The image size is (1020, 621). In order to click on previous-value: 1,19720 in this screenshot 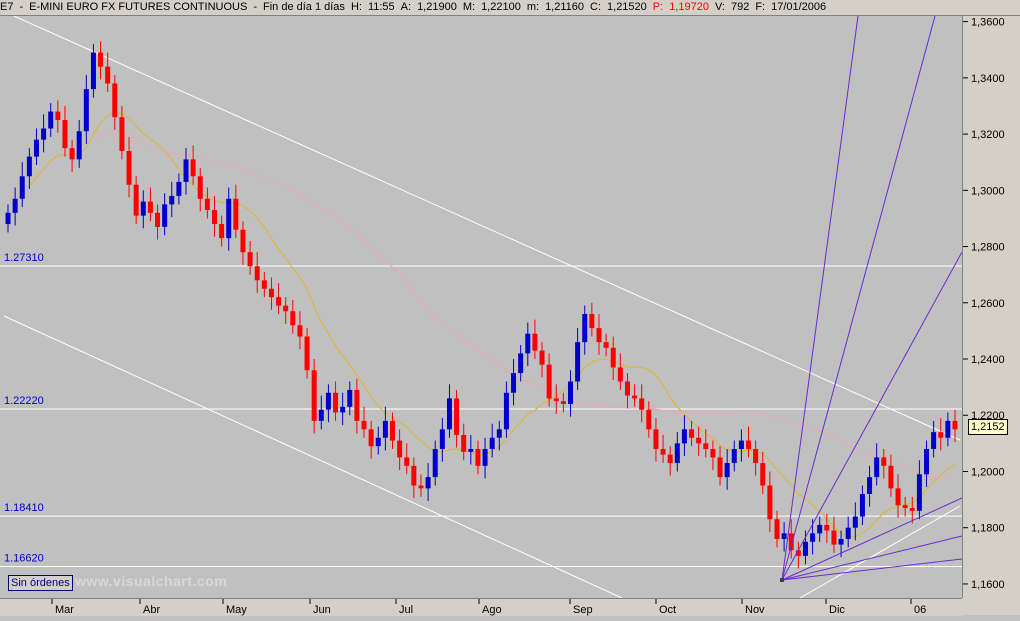, I will do `click(689, 7)`.